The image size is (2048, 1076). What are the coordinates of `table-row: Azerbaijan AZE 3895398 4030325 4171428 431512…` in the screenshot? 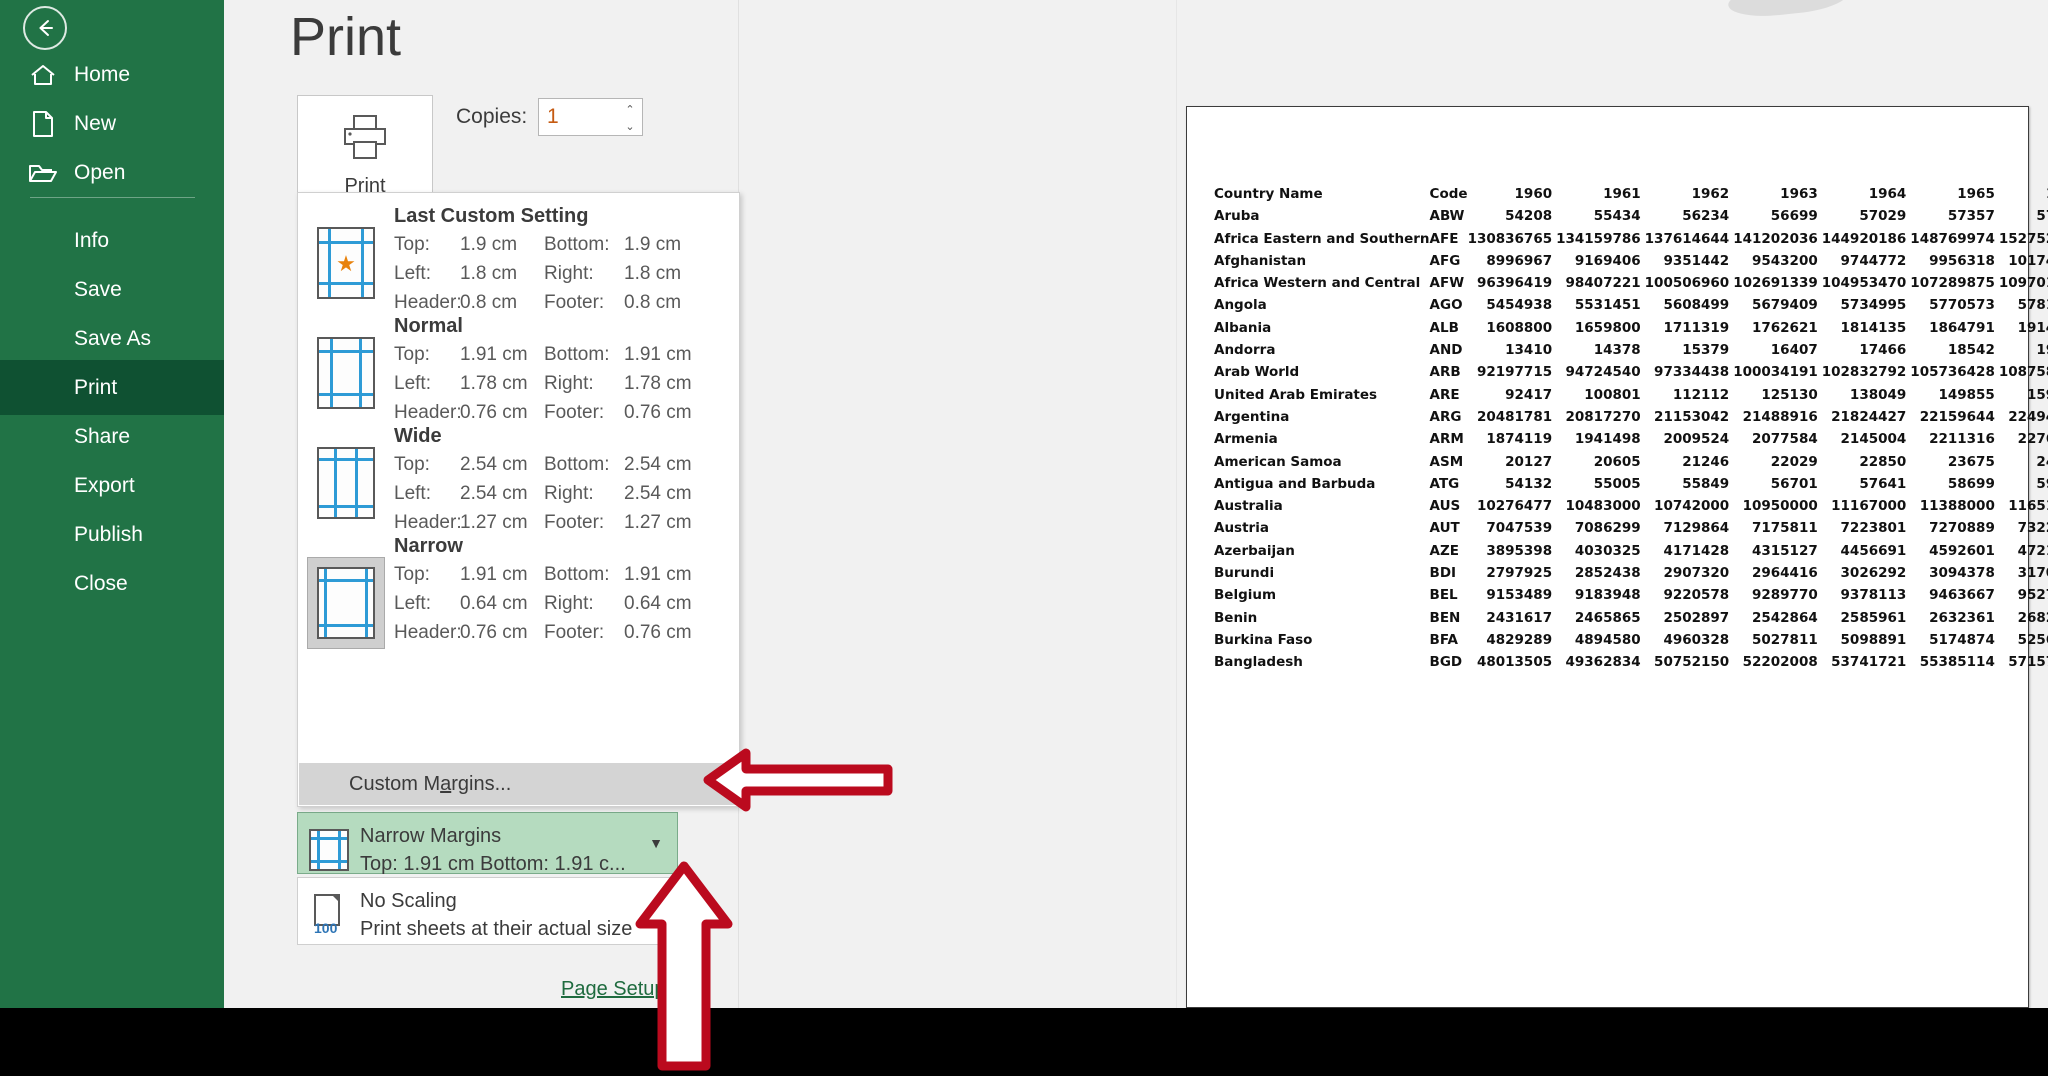 It's located at (1631, 551).